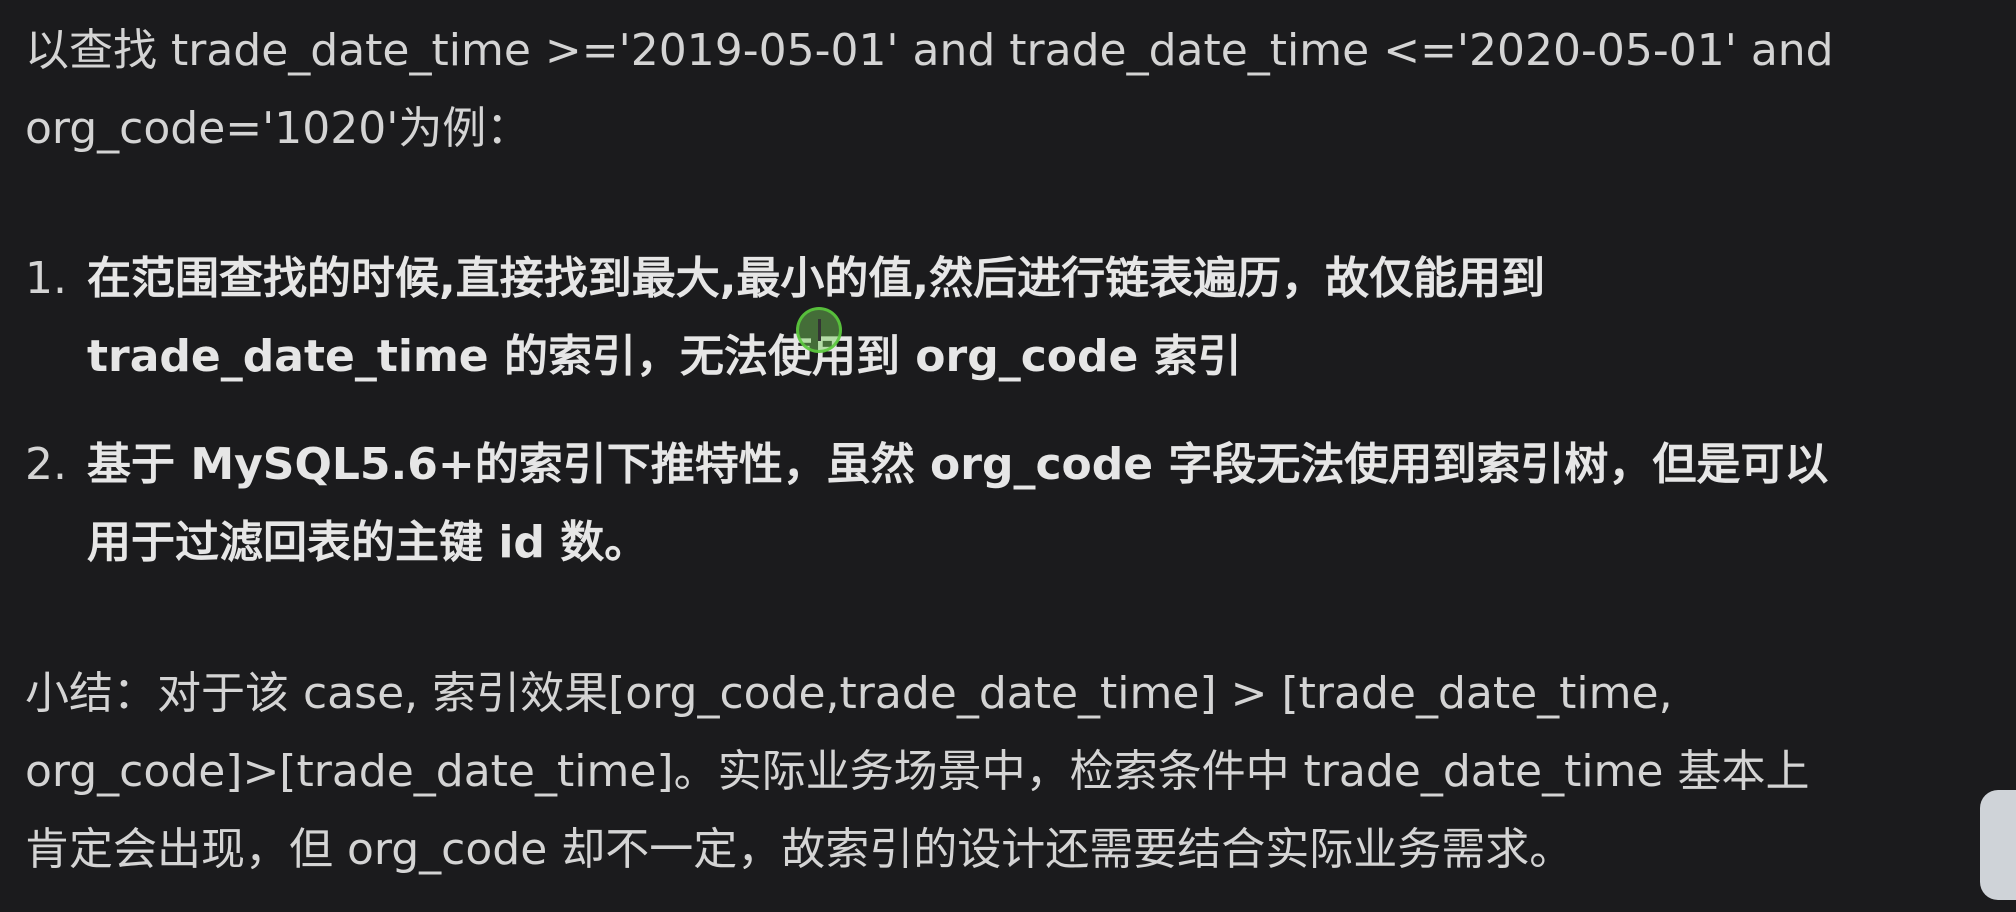 This screenshot has height=912, width=2016. What do you see at coordinates (46, 464) in the screenshot?
I see `list-item-number: 2.` at bounding box center [46, 464].